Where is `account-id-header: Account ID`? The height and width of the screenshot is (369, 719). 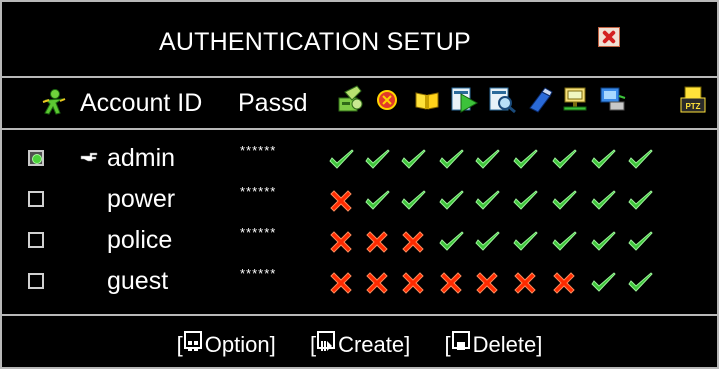 account-id-header: Account ID is located at coordinates (141, 103).